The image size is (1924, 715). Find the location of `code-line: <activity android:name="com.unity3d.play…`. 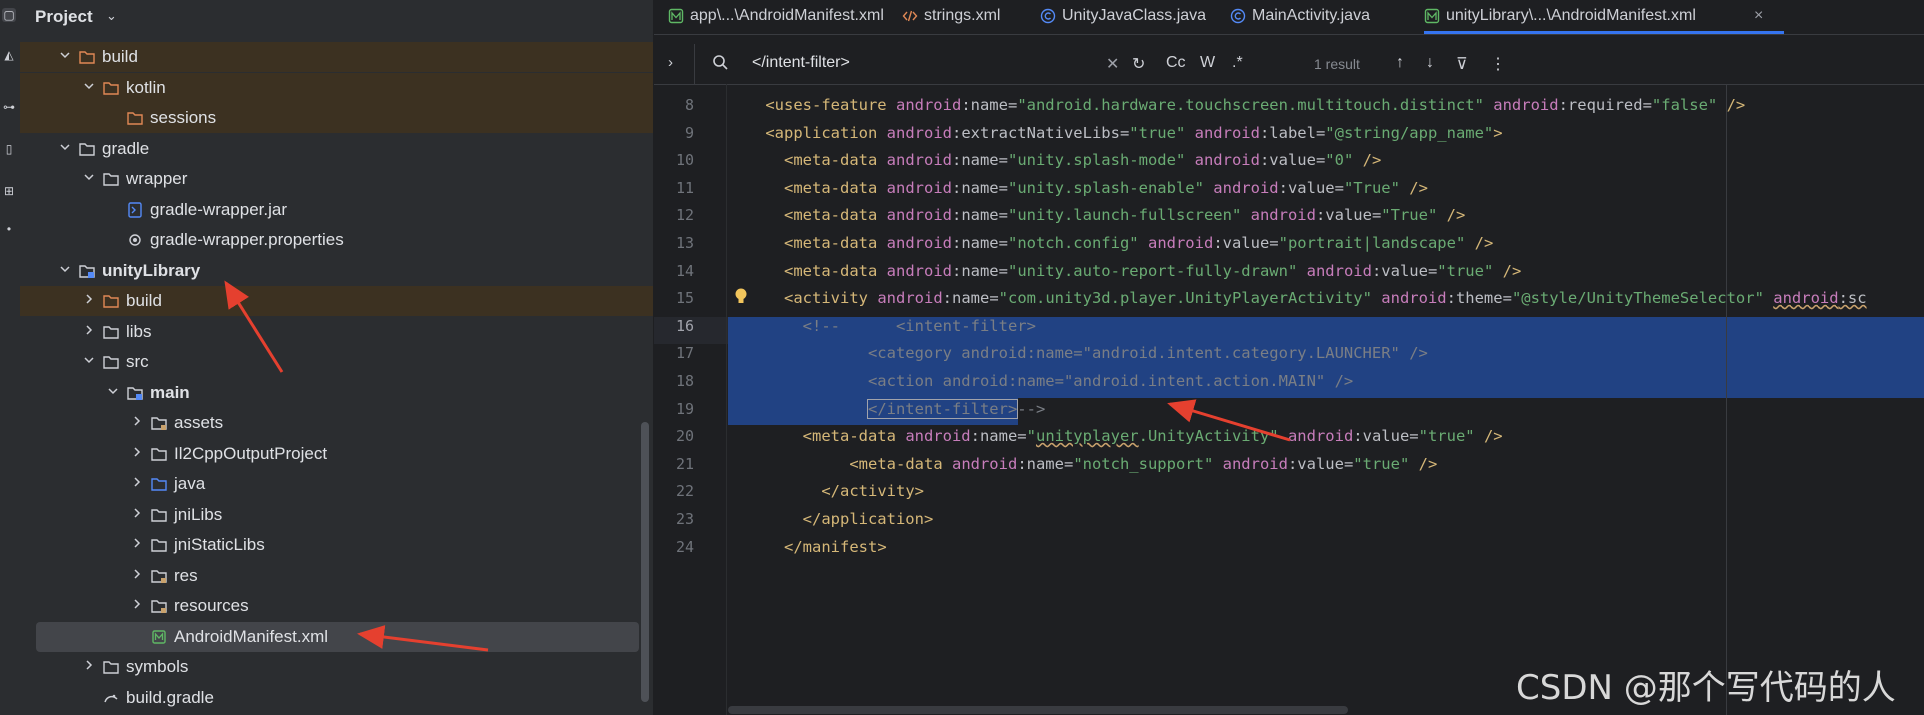

code-line: <activity android:name="com.unity3d.play… is located at coordinates (1297, 302).